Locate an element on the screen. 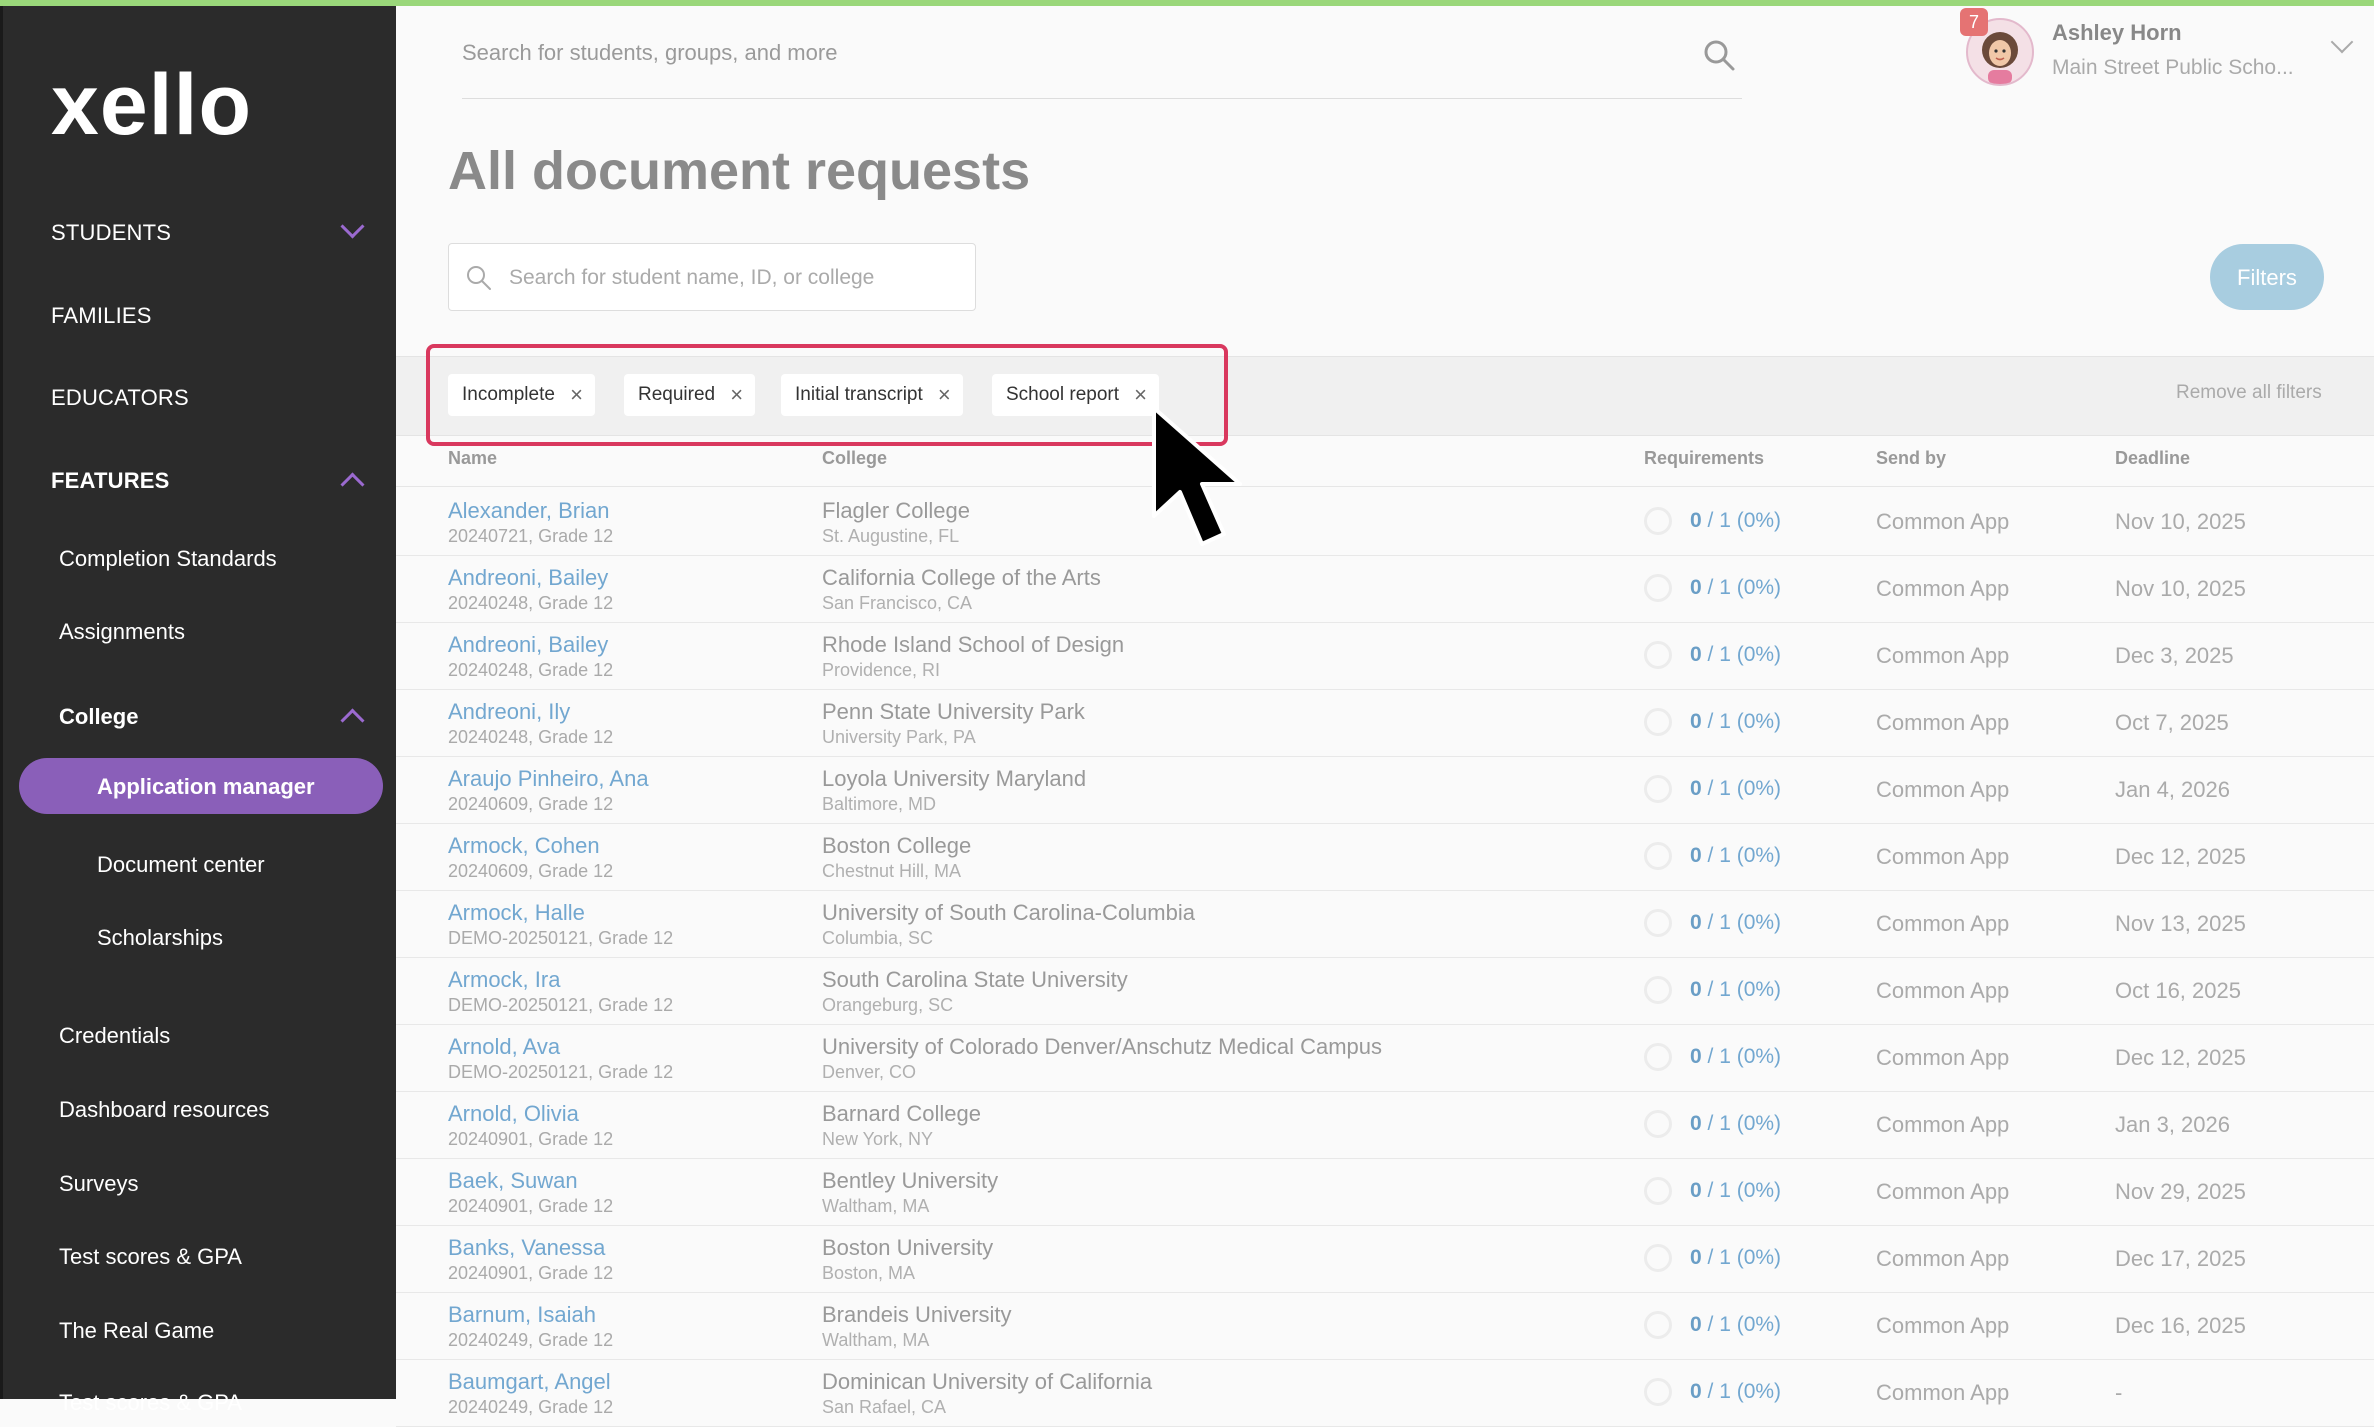 This screenshot has height=1427, width=2374. college-name: Brandeis University is located at coordinates (917, 1314).